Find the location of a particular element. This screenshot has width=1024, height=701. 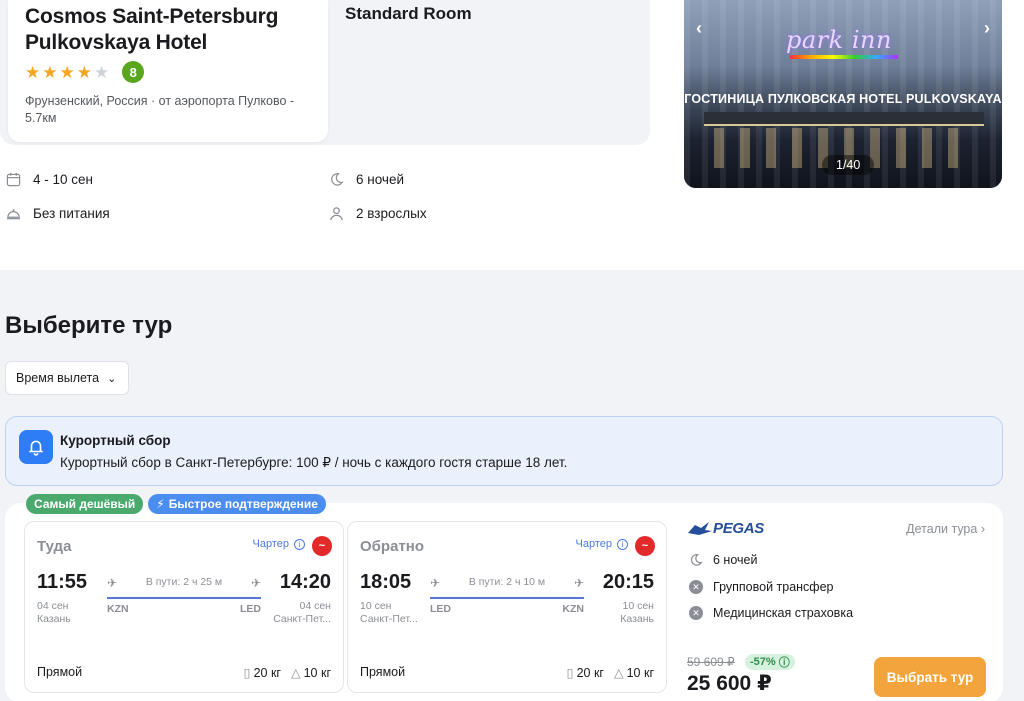

arrival-city: Казань is located at coordinates (637, 619).